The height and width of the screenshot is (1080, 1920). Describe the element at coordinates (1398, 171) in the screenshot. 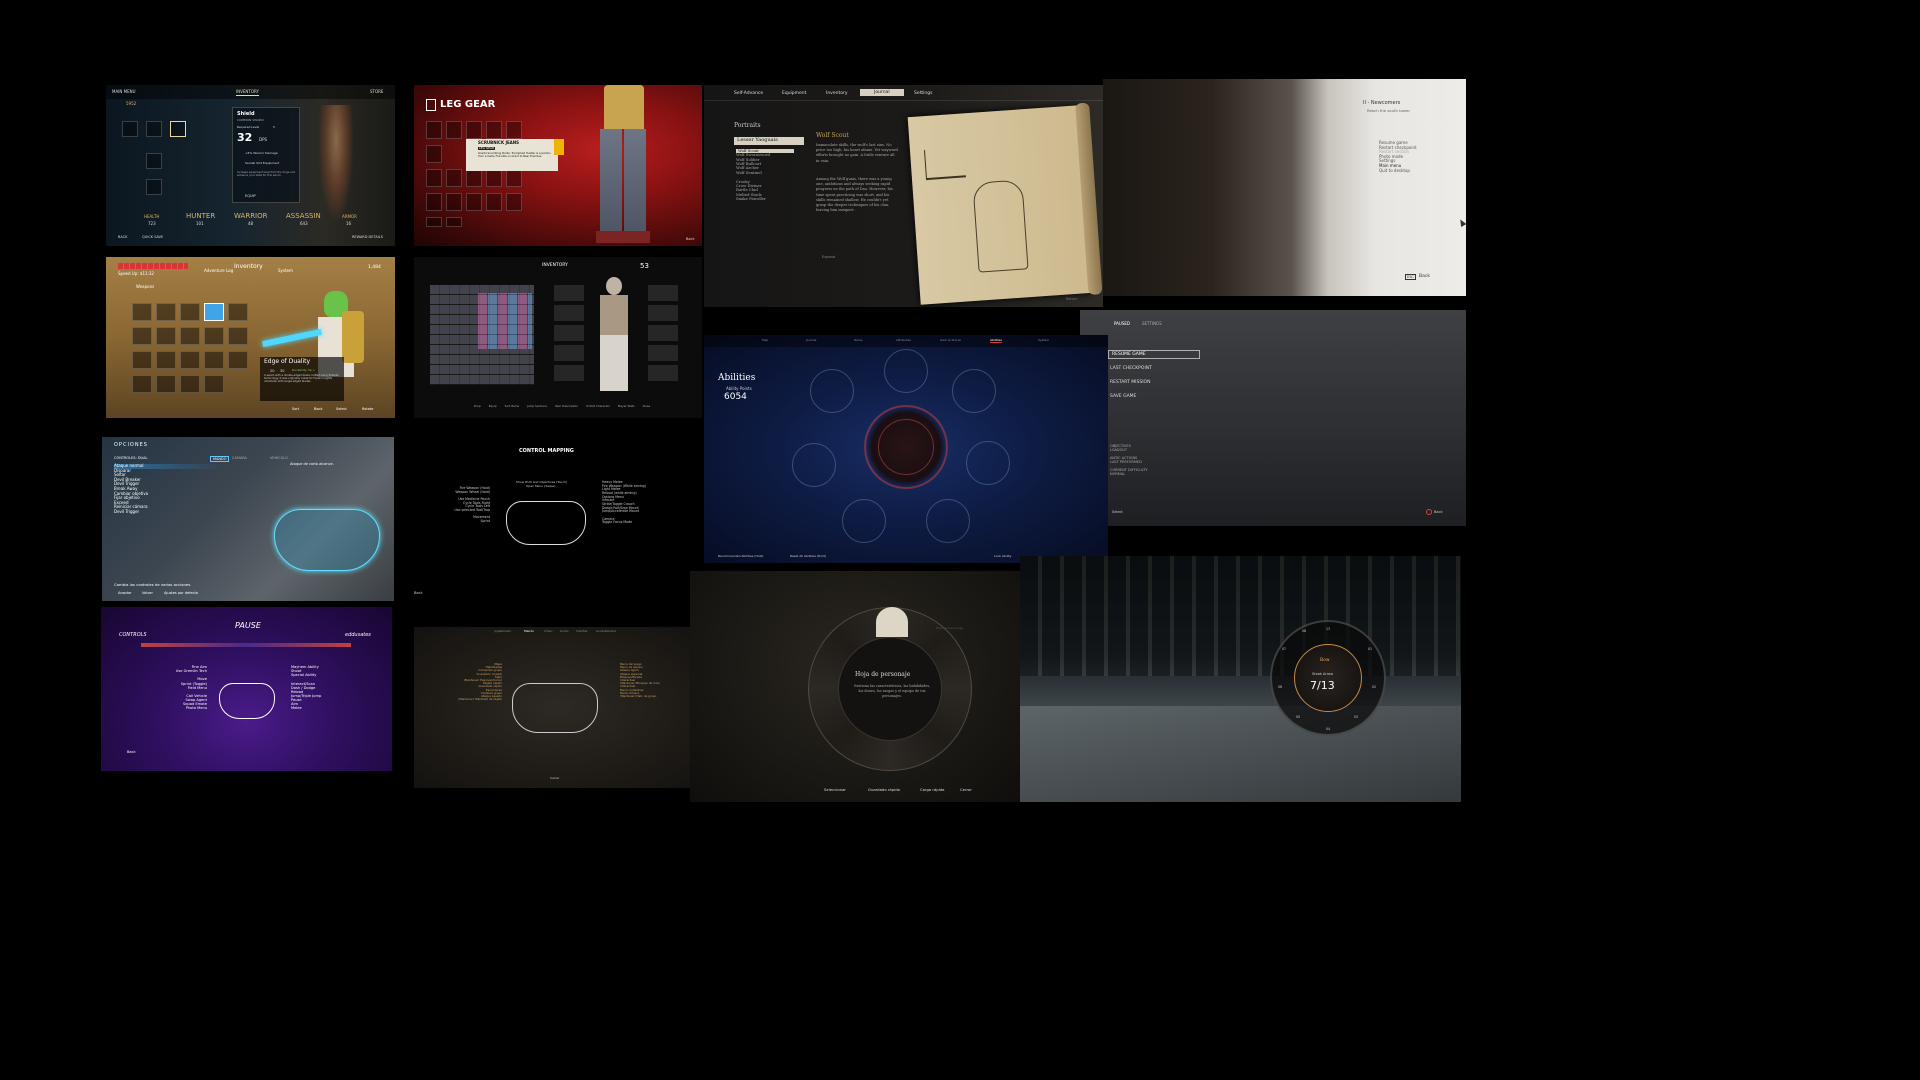

I see `menu-quit: Quit to desktop` at that location.